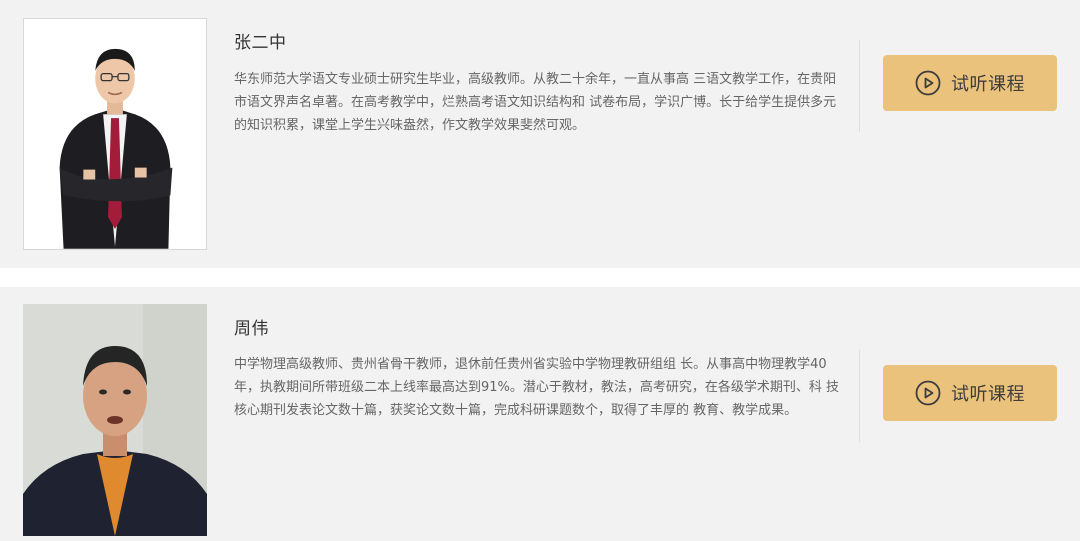  What do you see at coordinates (260, 43) in the screenshot?
I see `teacher-name: 张二中` at bounding box center [260, 43].